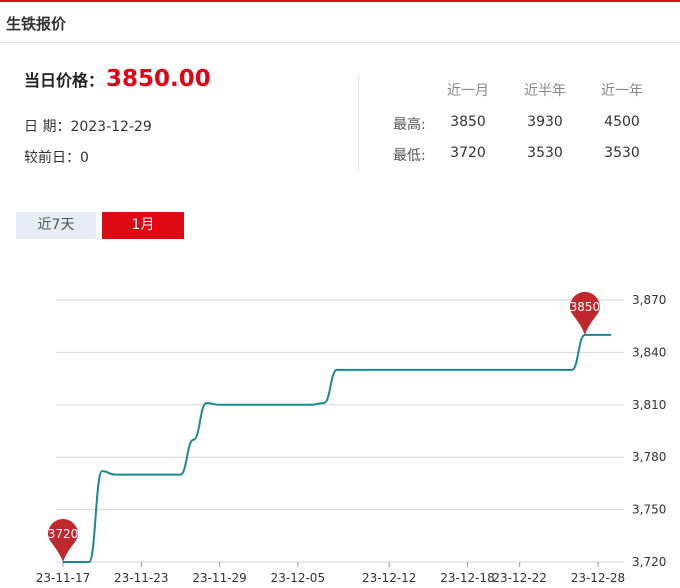 This screenshot has height=588, width=680. Describe the element at coordinates (84, 158) in the screenshot. I see `change-value: 0` at that location.